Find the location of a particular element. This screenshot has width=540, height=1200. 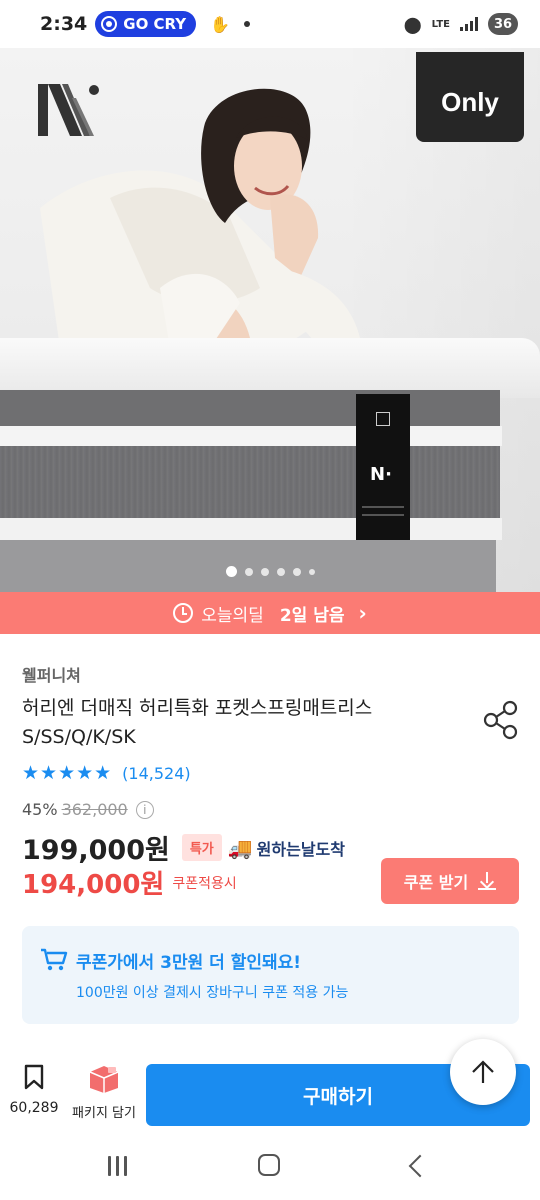

back-icon is located at coordinates (420, 1166).